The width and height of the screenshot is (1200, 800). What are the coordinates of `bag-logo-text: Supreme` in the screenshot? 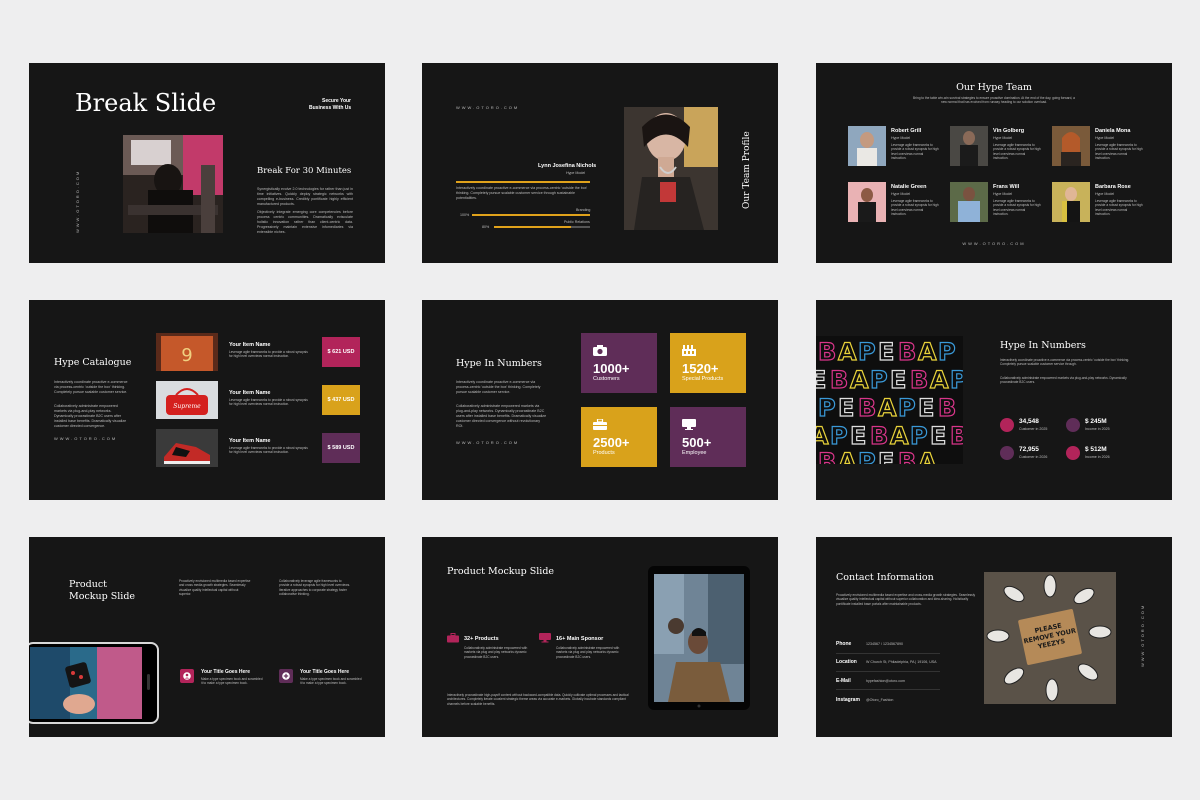 It's located at (187, 406).